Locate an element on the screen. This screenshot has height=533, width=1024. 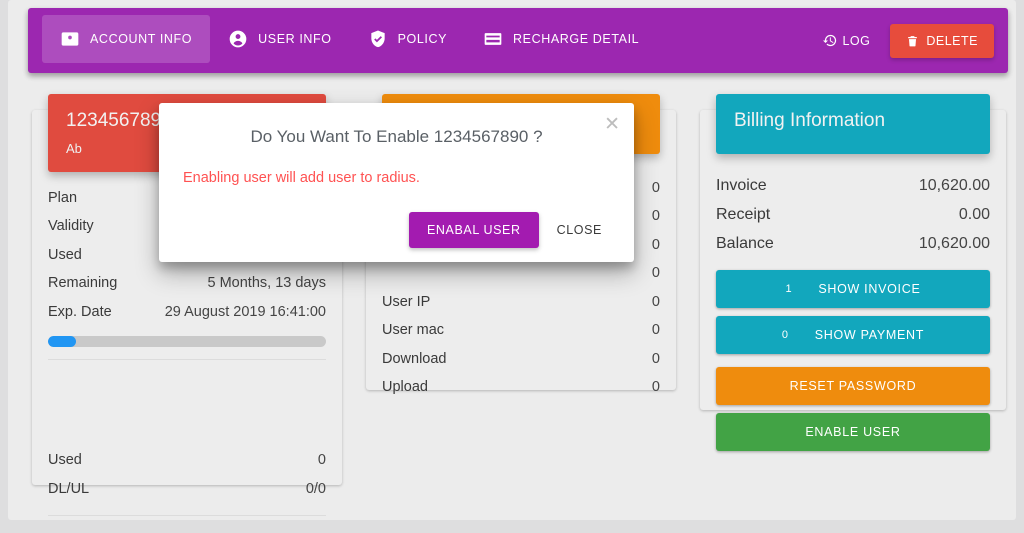
row-label: Validity is located at coordinates (71, 226).